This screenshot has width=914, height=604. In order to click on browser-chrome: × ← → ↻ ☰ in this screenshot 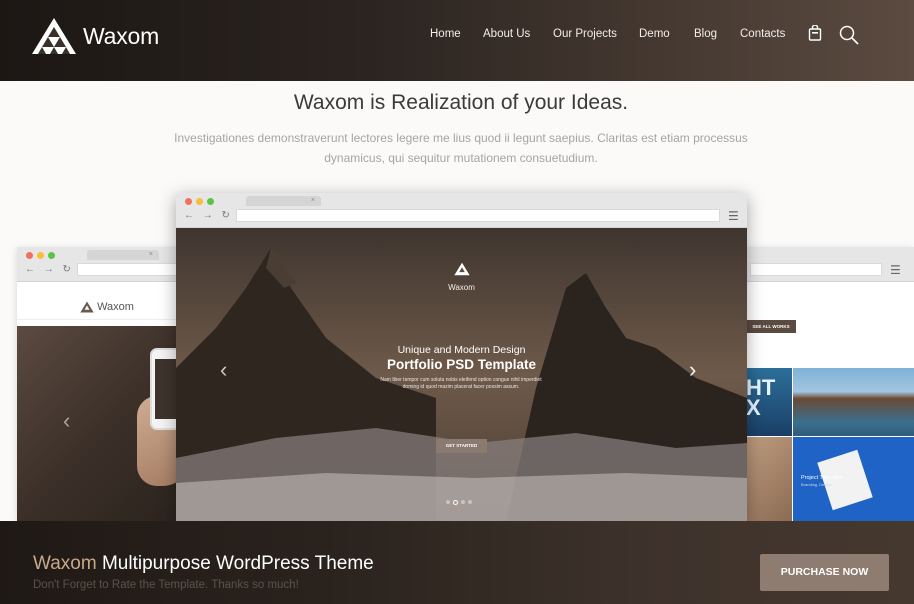, I will do `click(461, 210)`.